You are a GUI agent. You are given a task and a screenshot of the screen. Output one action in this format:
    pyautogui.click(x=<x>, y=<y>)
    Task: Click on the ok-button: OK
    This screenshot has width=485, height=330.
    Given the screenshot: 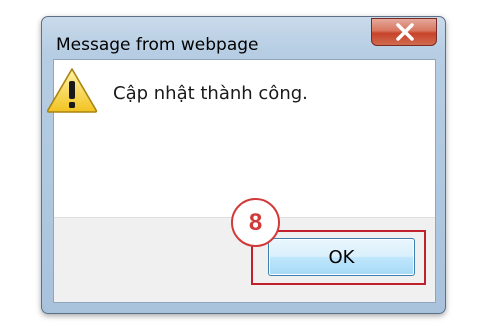 What is the action you would take?
    pyautogui.click(x=341, y=257)
    